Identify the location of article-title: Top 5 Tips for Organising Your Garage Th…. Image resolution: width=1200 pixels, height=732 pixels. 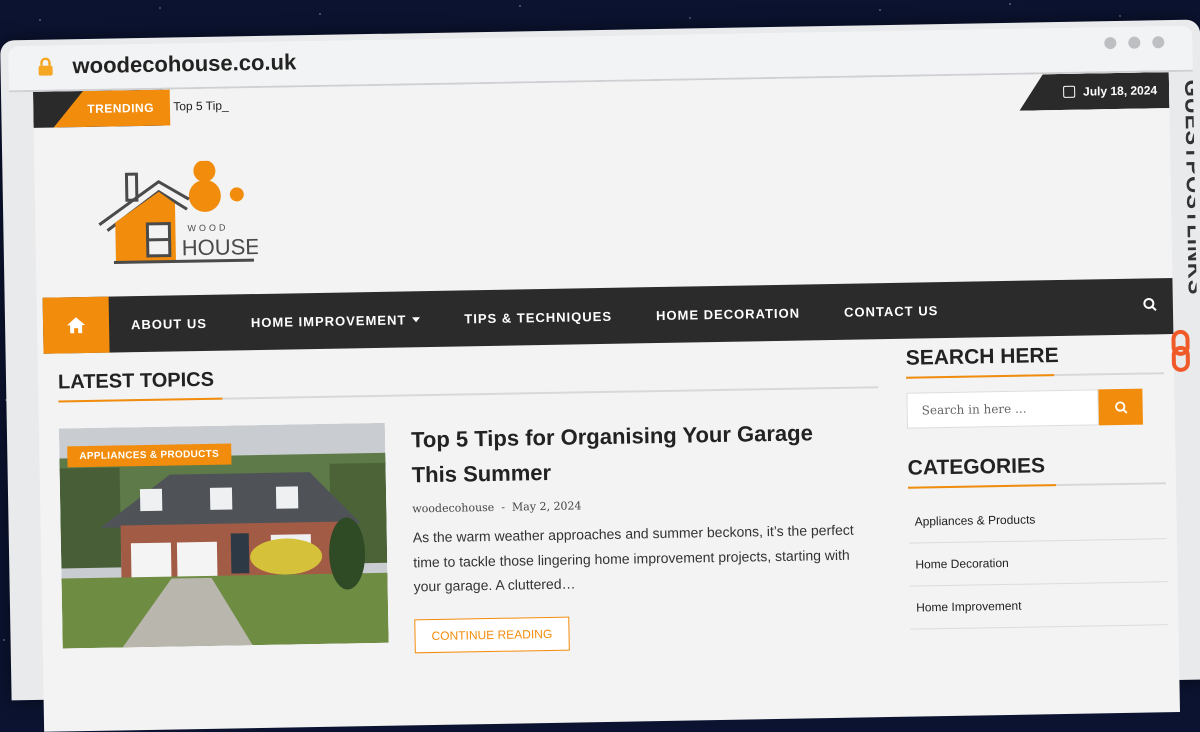
(636, 454).